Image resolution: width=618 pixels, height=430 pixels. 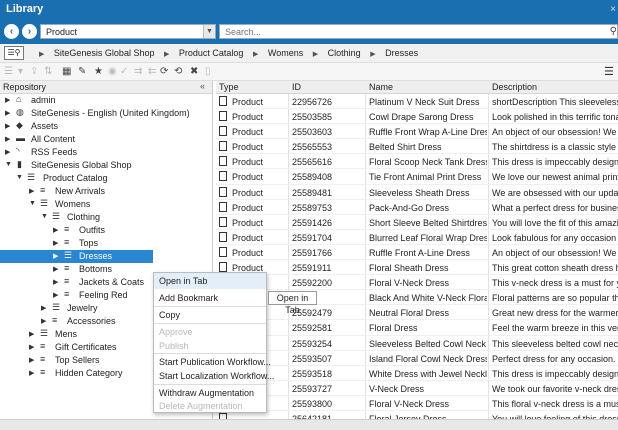 What do you see at coordinates (194, 71) in the screenshot?
I see `delete-icon: ✖` at bounding box center [194, 71].